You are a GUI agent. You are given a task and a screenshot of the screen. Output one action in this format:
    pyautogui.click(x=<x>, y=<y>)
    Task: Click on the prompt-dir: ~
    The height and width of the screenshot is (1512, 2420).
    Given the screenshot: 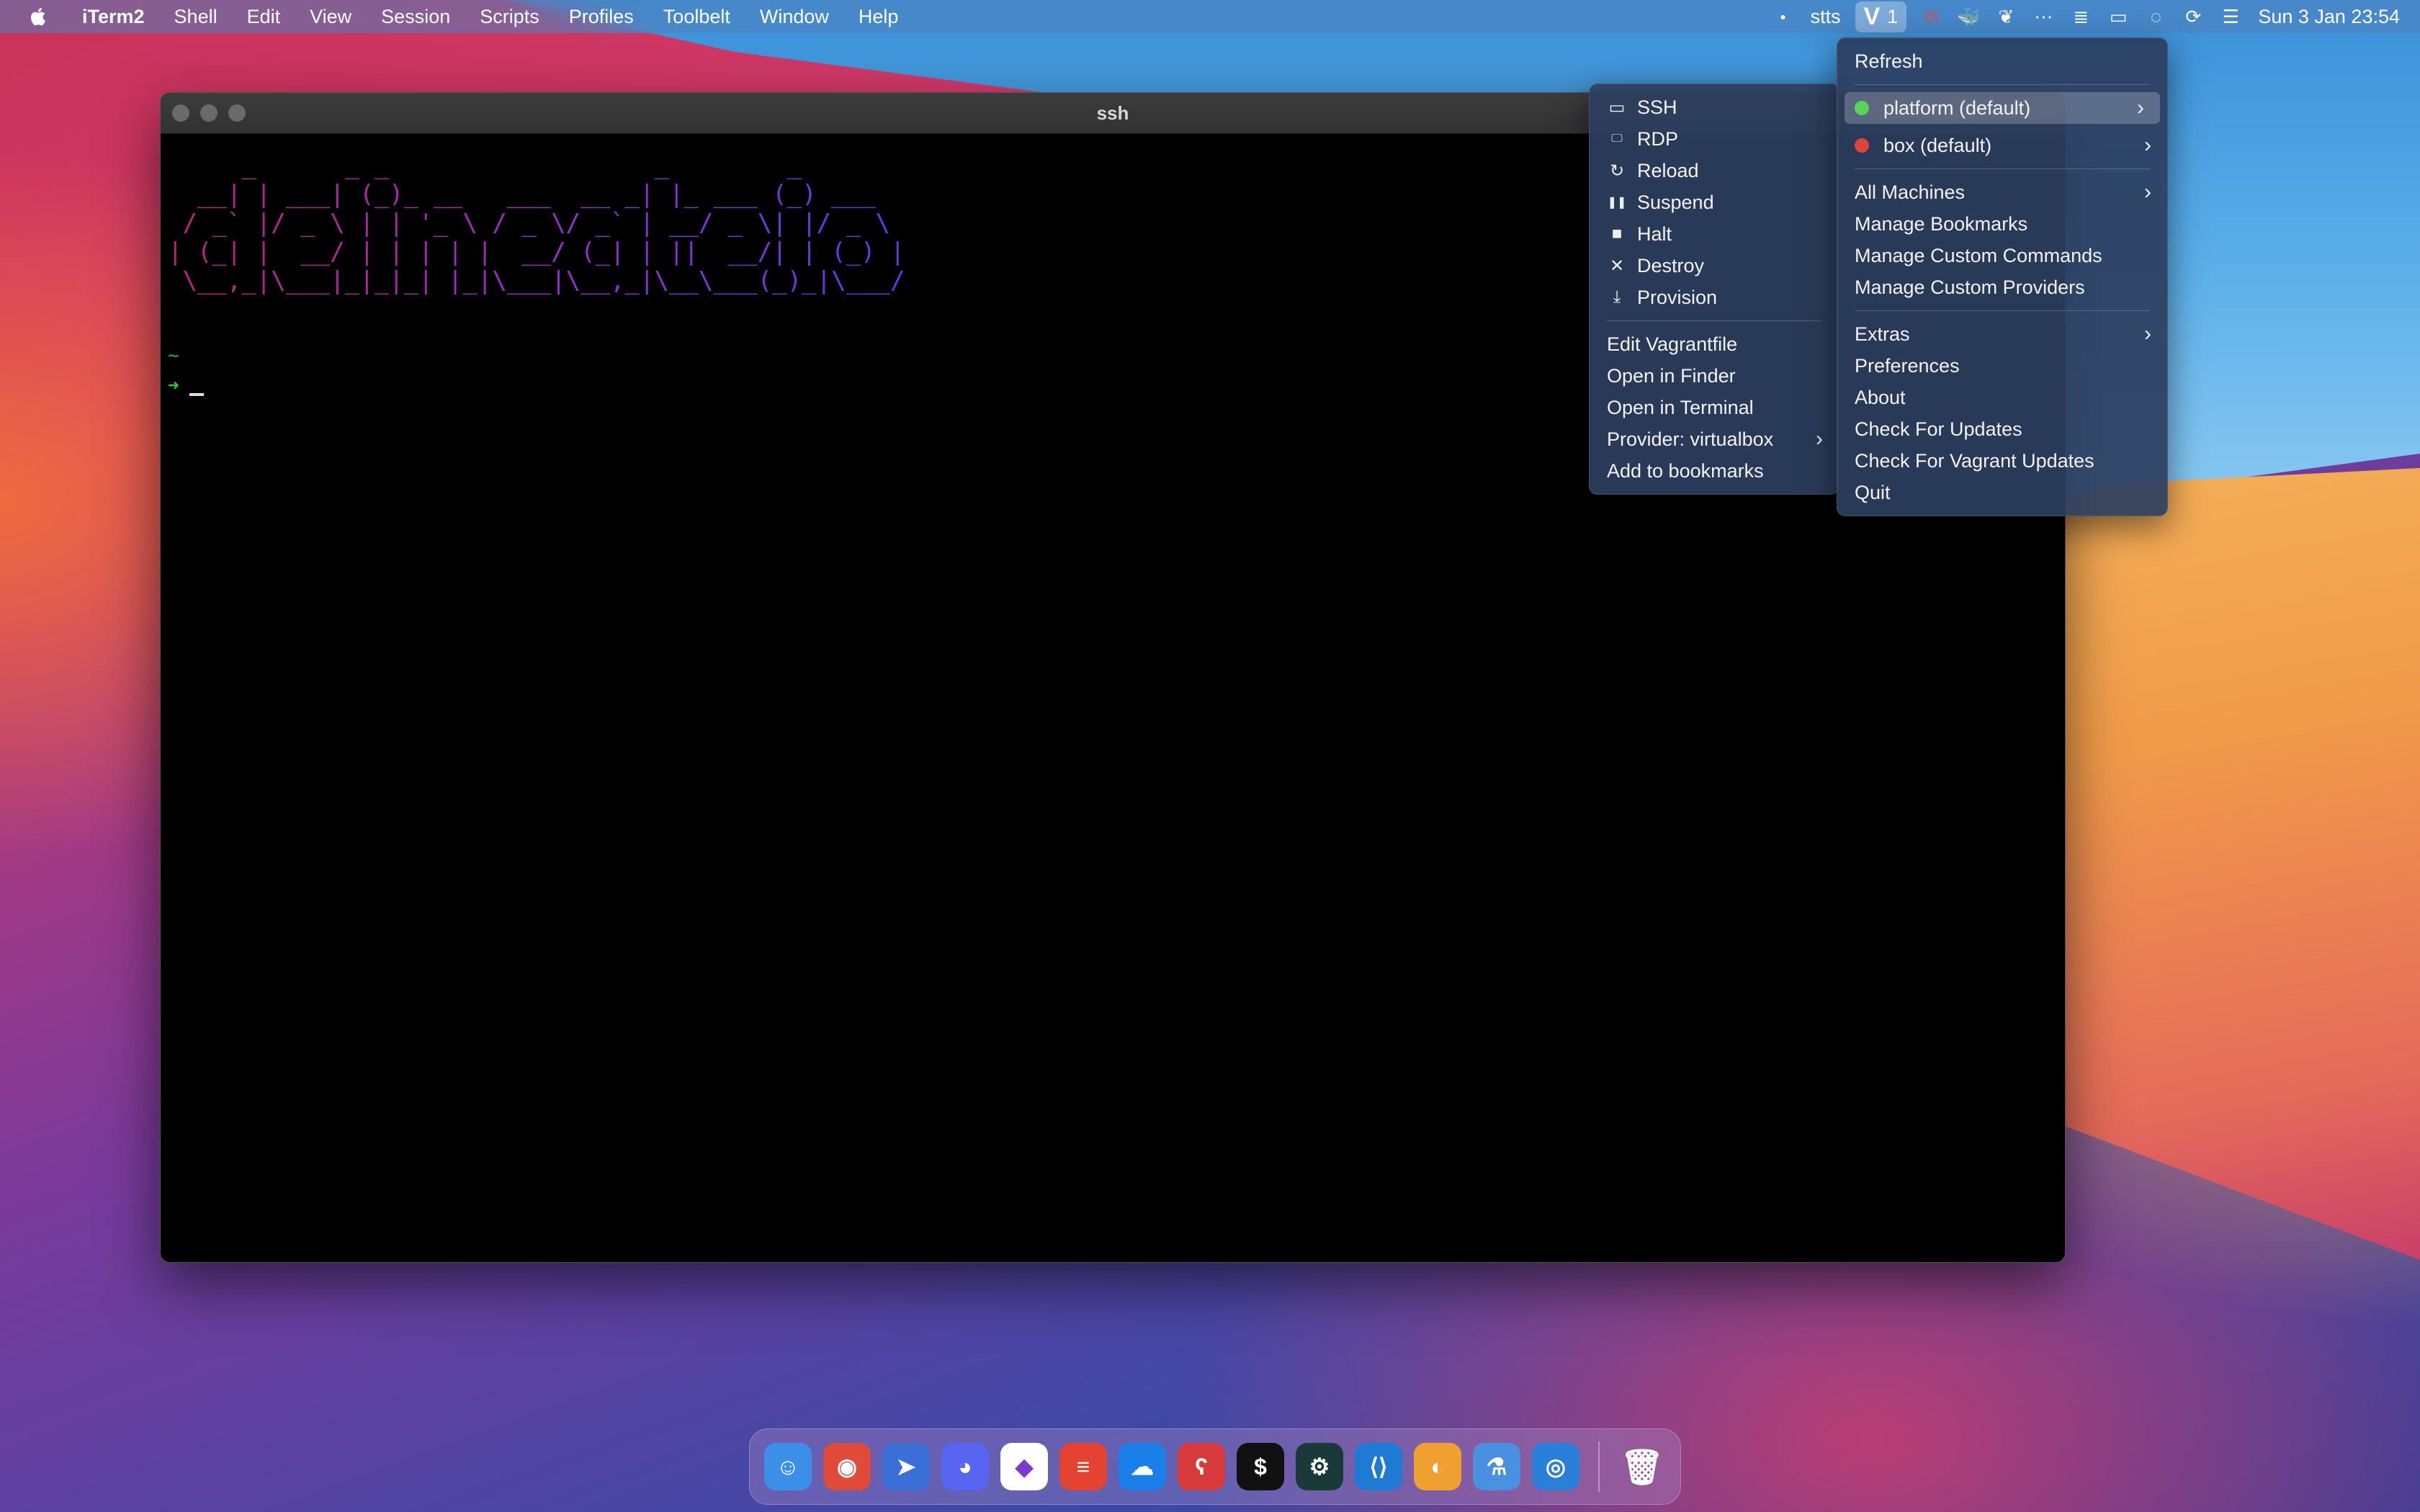 What is the action you would take?
    pyautogui.click(x=173, y=355)
    